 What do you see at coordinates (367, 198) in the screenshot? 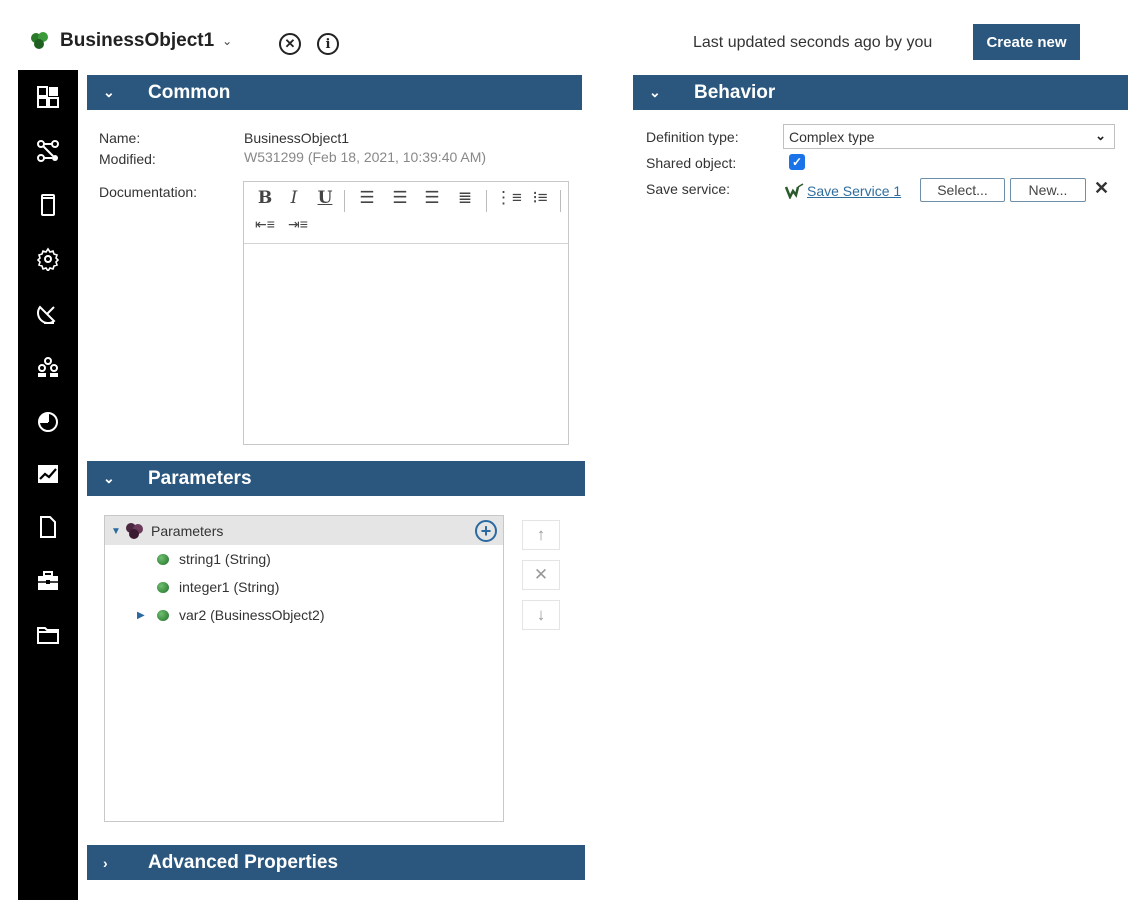
I see `align-left-icon: ☰` at bounding box center [367, 198].